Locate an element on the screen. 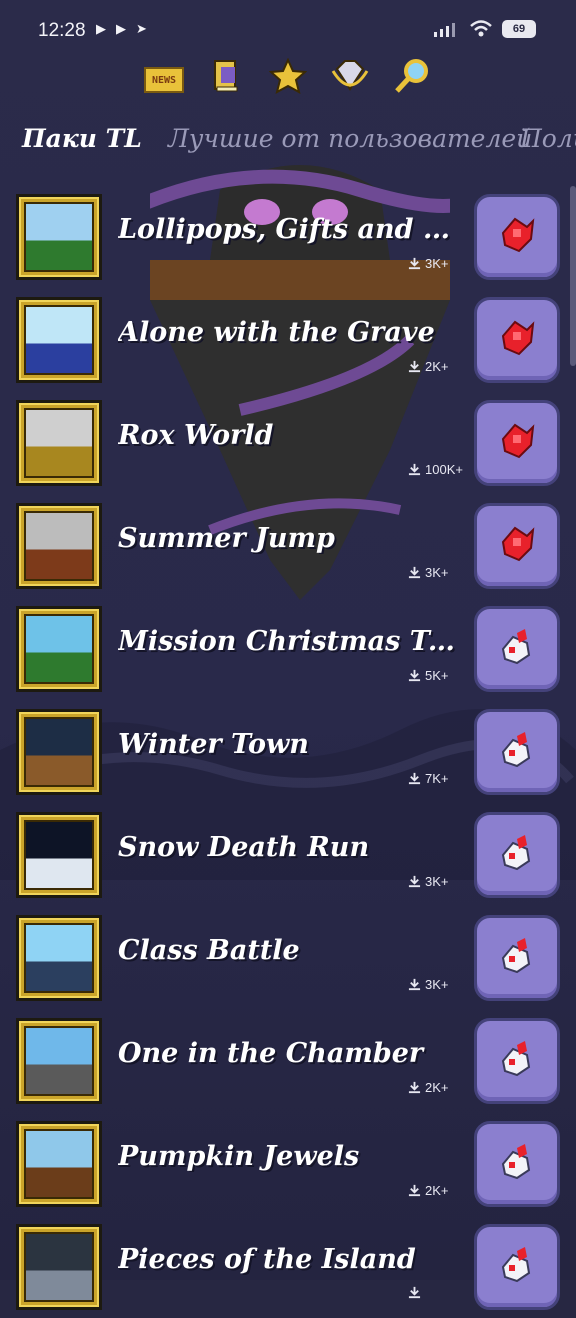 Image resolution: width=576 pixels, height=1318 pixels. news-button: NEWS is located at coordinates (164, 76).